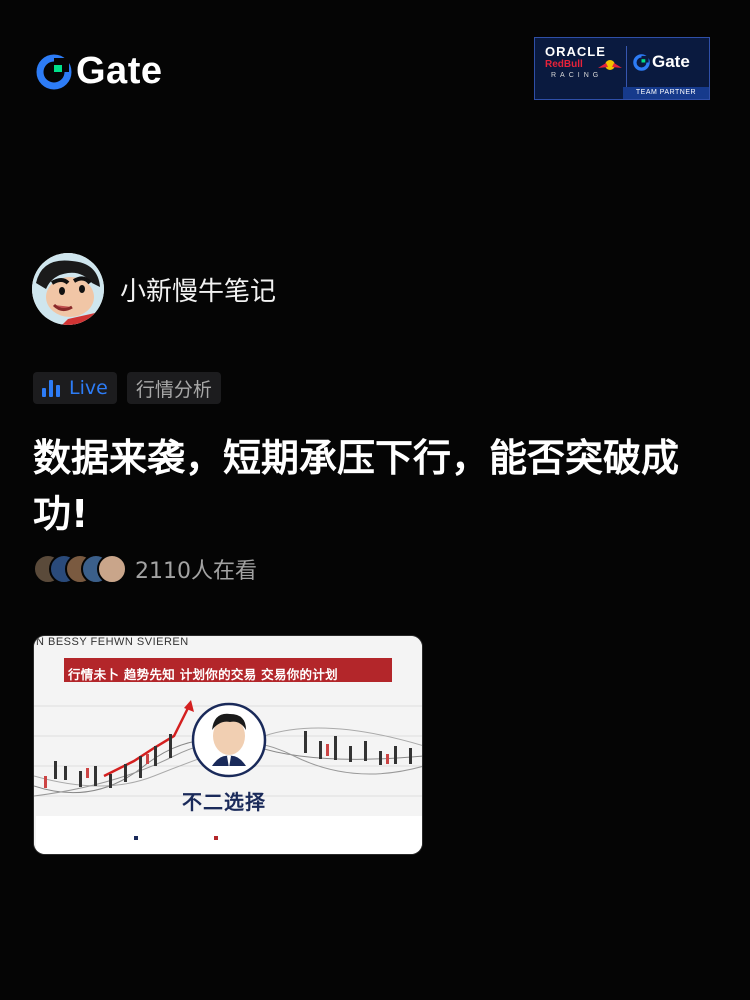 This screenshot has height=1000, width=750. Describe the element at coordinates (671, 61) in the screenshot. I see `partner-gate-text: Gate` at that location.